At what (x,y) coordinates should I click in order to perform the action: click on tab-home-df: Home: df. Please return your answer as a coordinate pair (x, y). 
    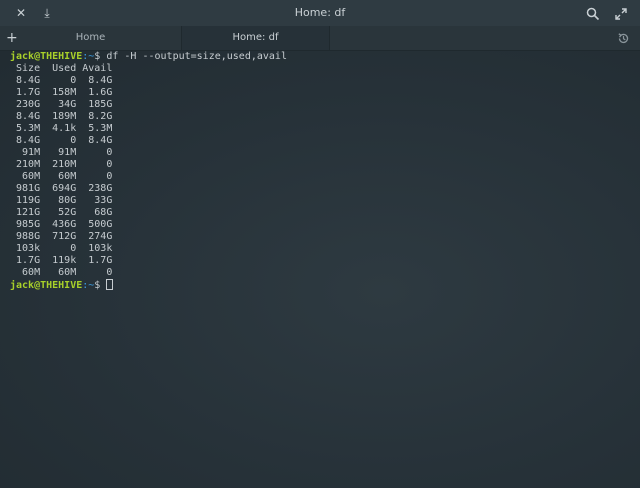
    Looking at the image, I should click on (256, 38).